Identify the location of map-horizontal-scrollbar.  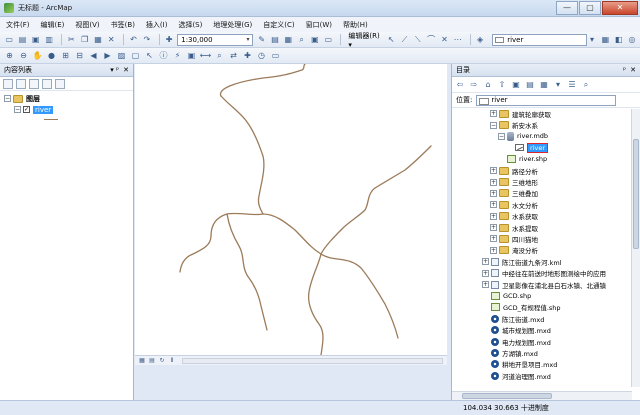
(312, 360).